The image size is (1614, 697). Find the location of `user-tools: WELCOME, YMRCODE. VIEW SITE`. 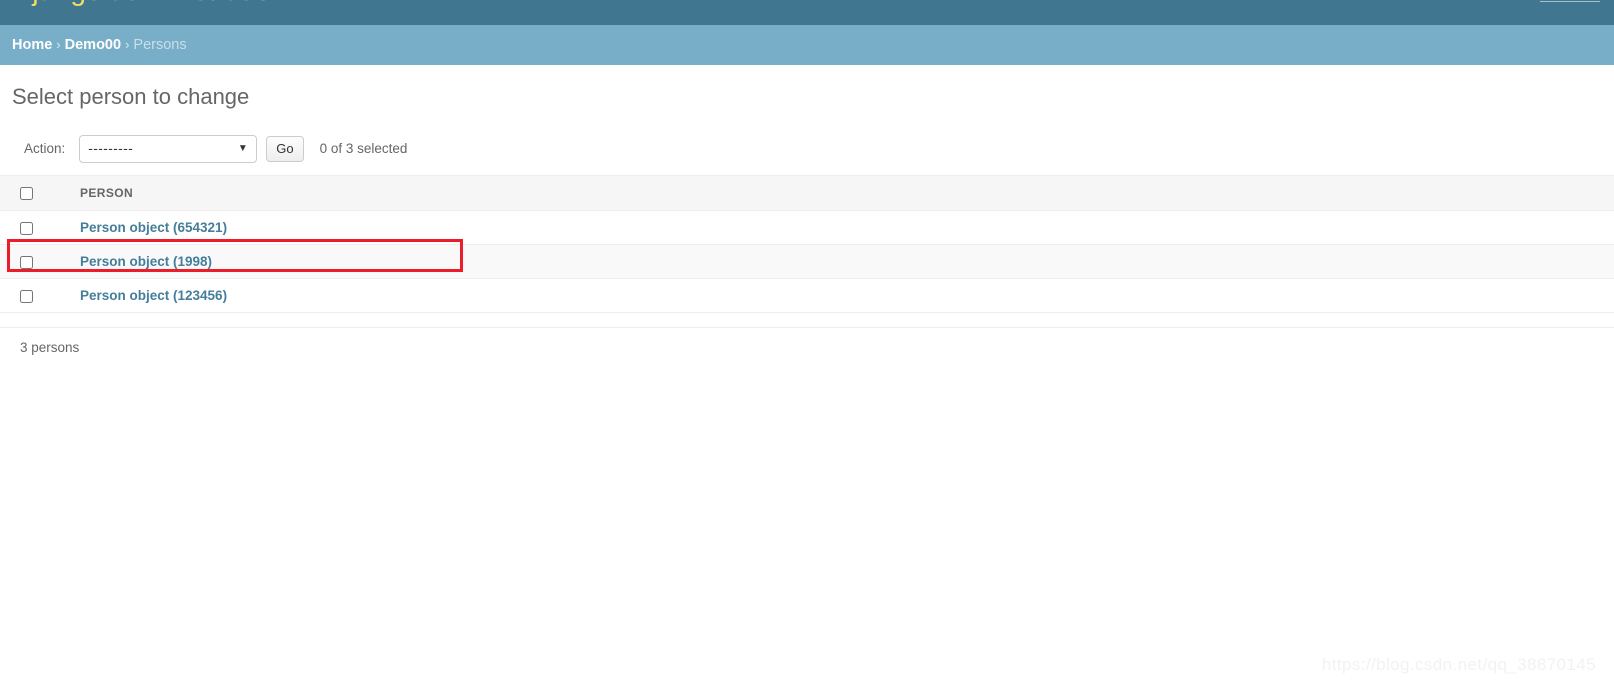

user-tools: WELCOME, YMRCODE. VIEW SITE is located at coordinates (1501, 1).